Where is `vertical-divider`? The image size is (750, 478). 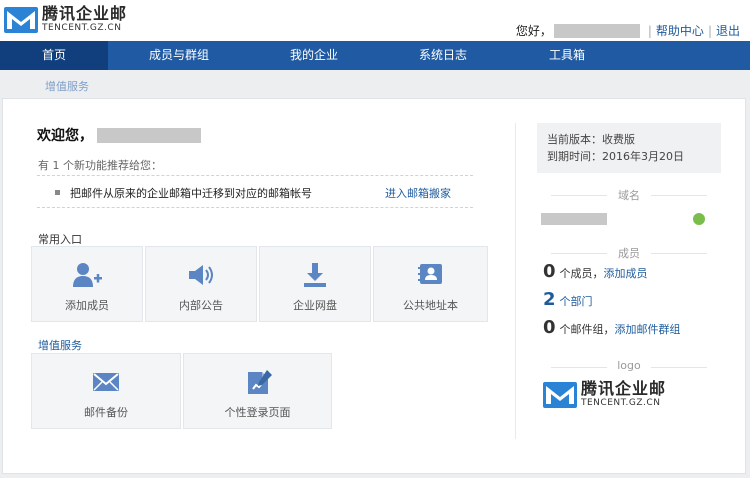 vertical-divider is located at coordinates (515, 281).